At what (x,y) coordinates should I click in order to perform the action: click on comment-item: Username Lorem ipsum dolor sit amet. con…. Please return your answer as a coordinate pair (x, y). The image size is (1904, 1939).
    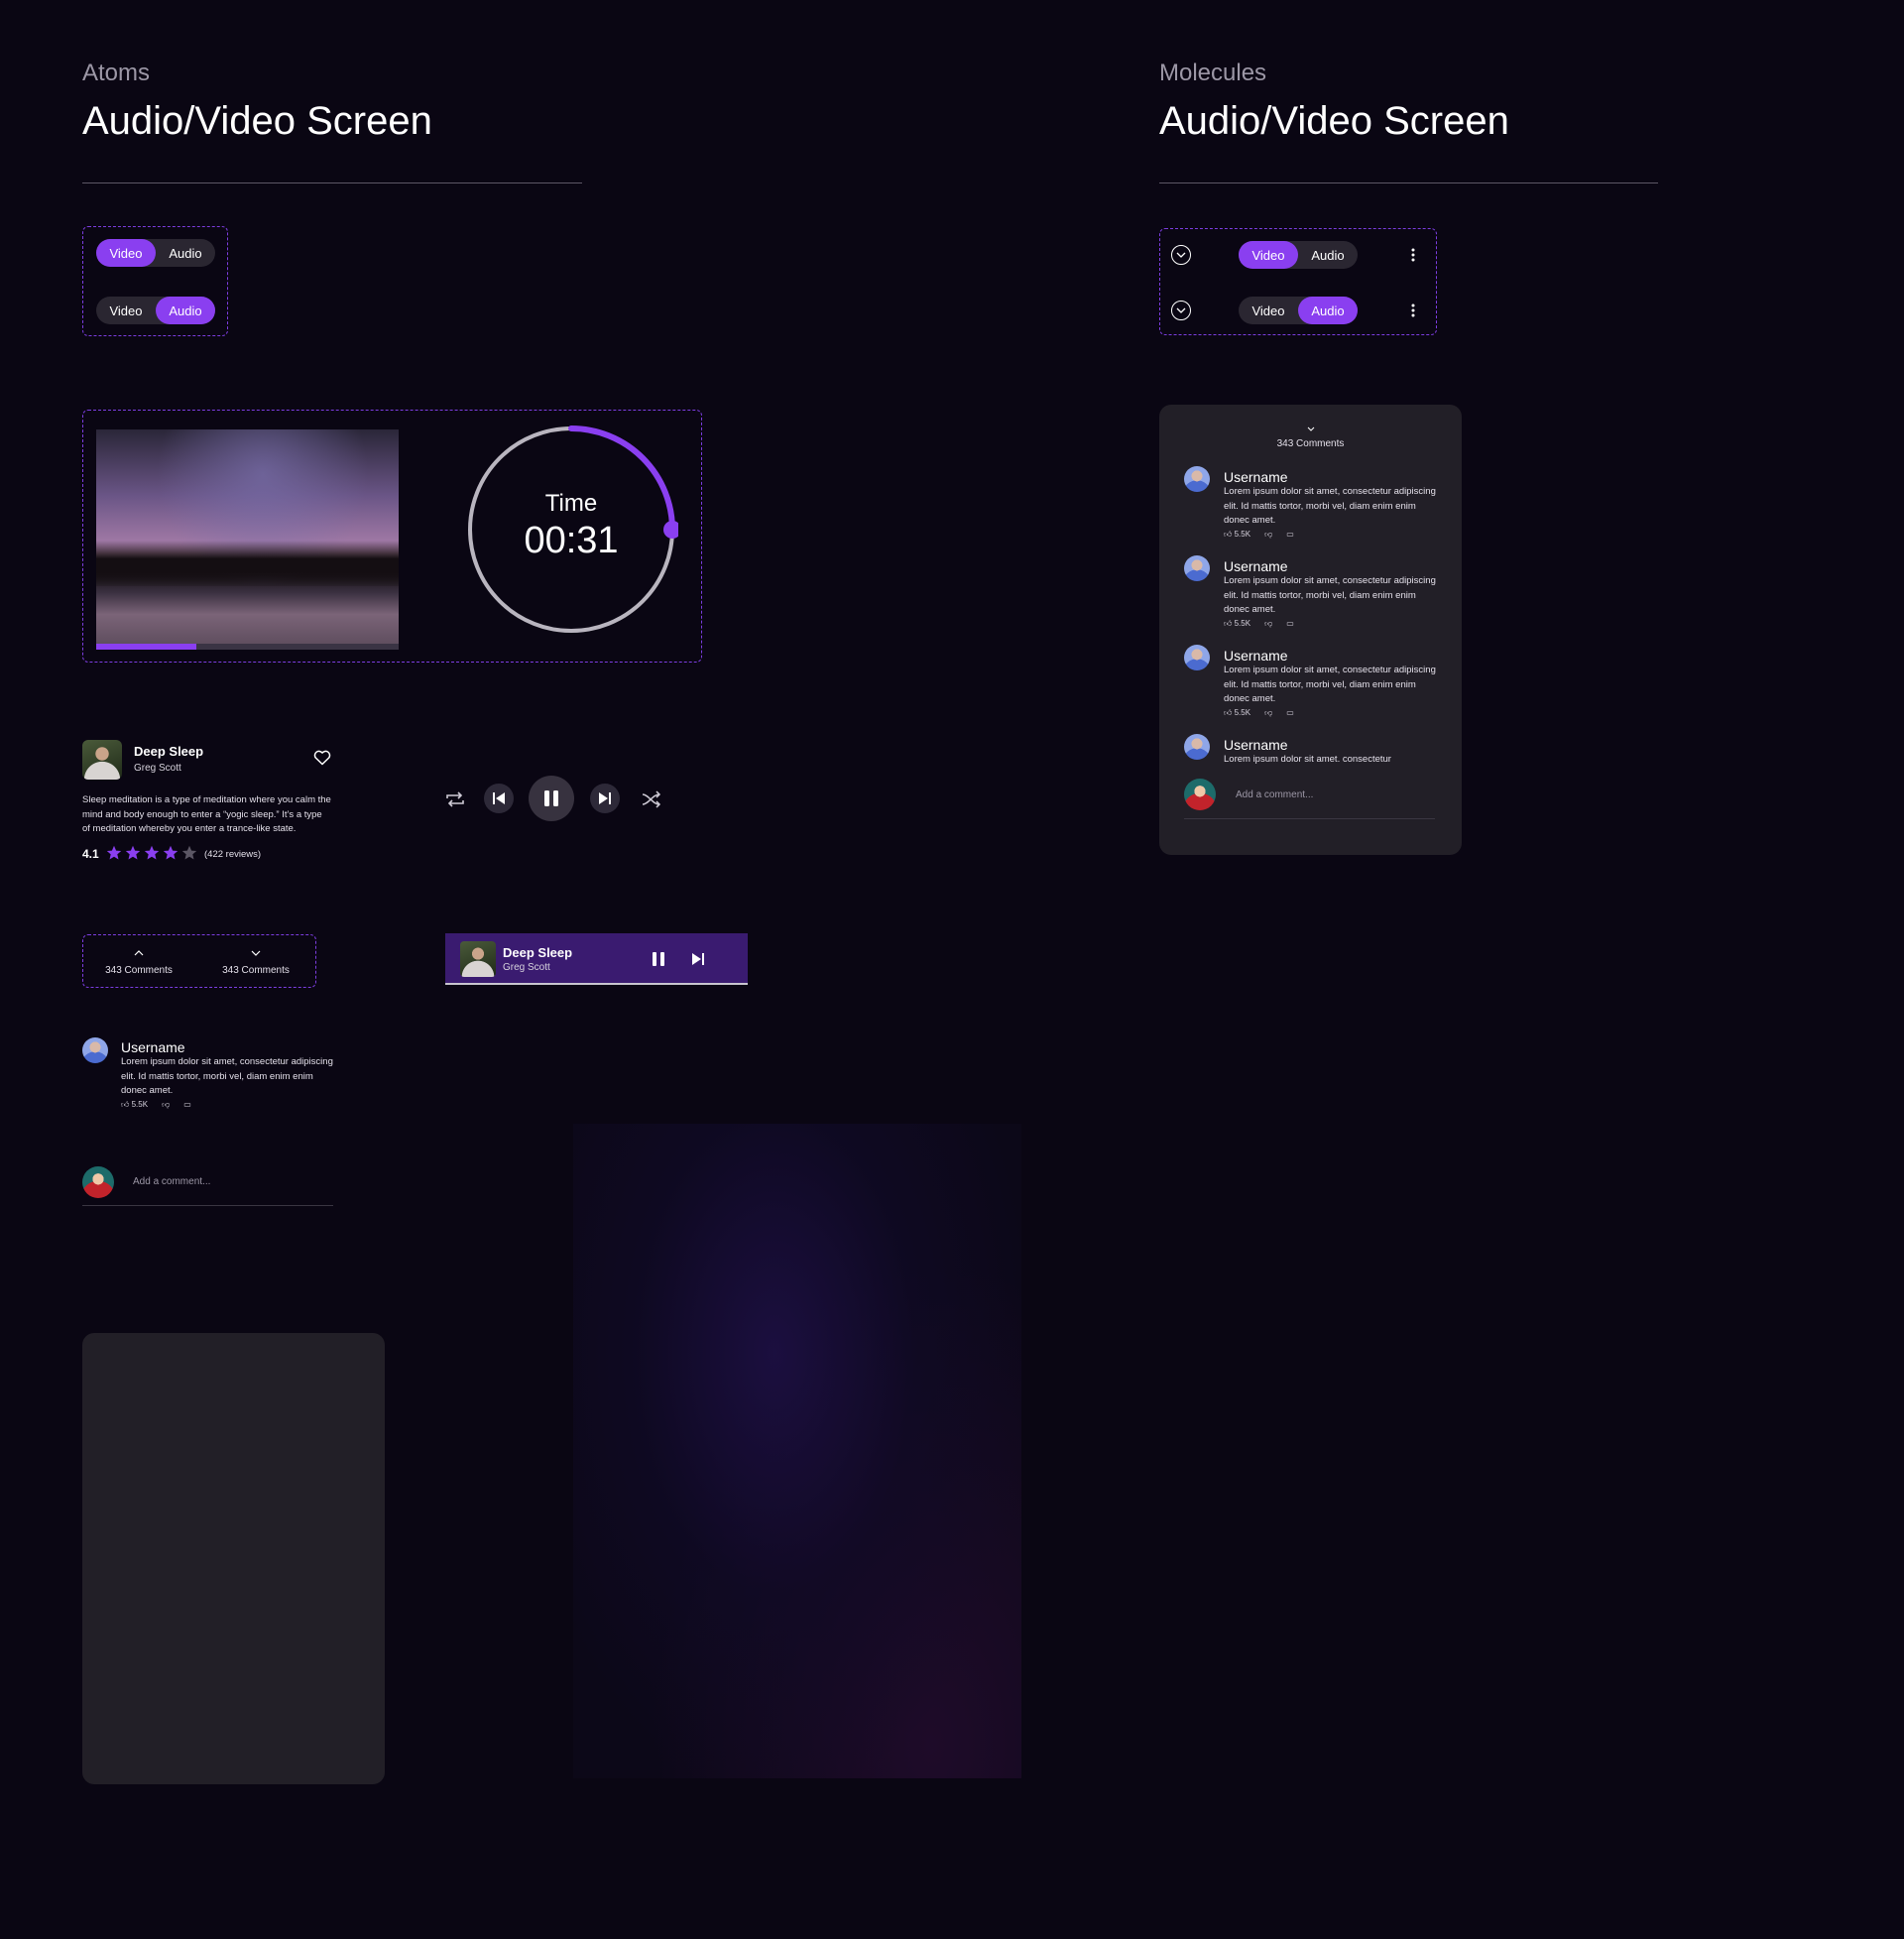
    Looking at the image, I should click on (1332, 752).